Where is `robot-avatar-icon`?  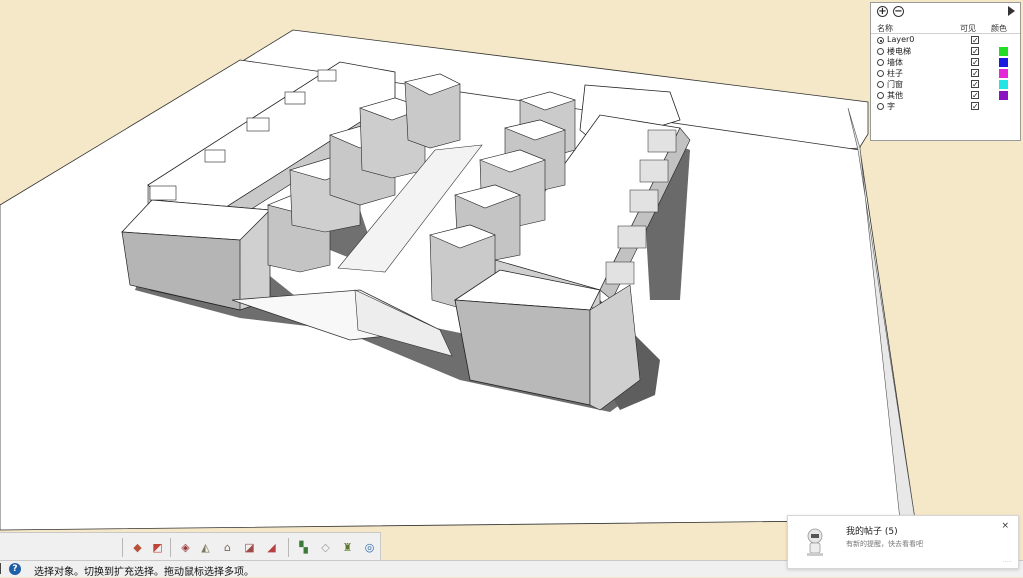 robot-avatar-icon is located at coordinates (815, 542).